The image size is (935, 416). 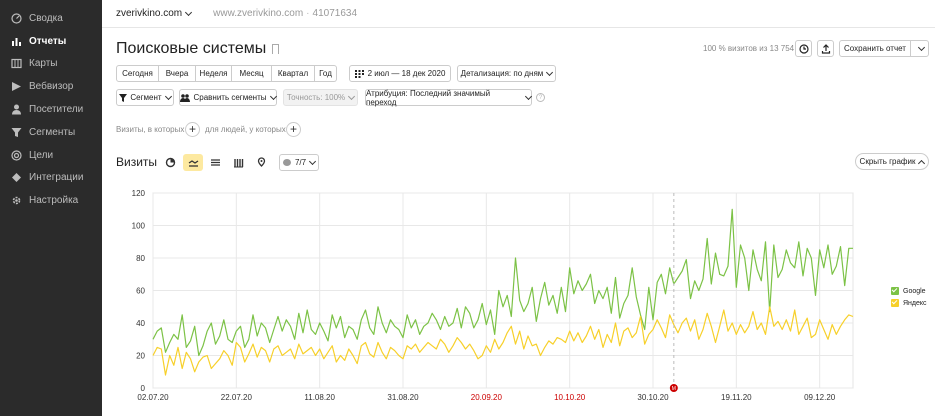 What do you see at coordinates (674, 389) in the screenshot?
I see `annotation-label: M` at bounding box center [674, 389].